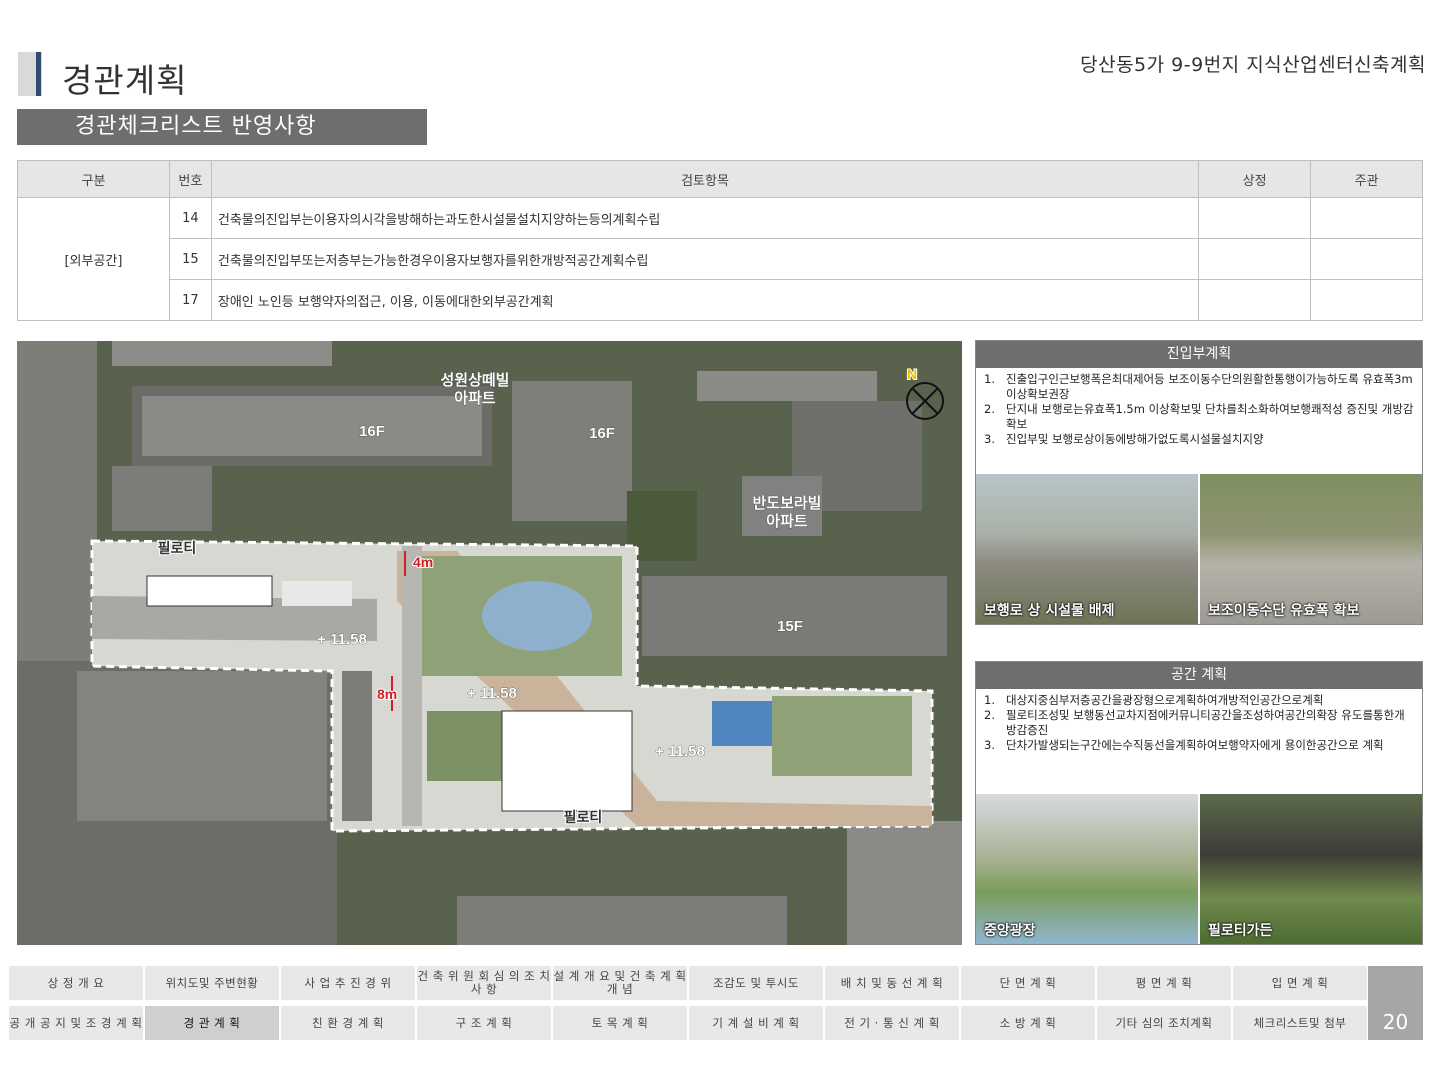  Describe the element at coordinates (790, 626) in the screenshot. I see `floor-label: 15F` at that location.